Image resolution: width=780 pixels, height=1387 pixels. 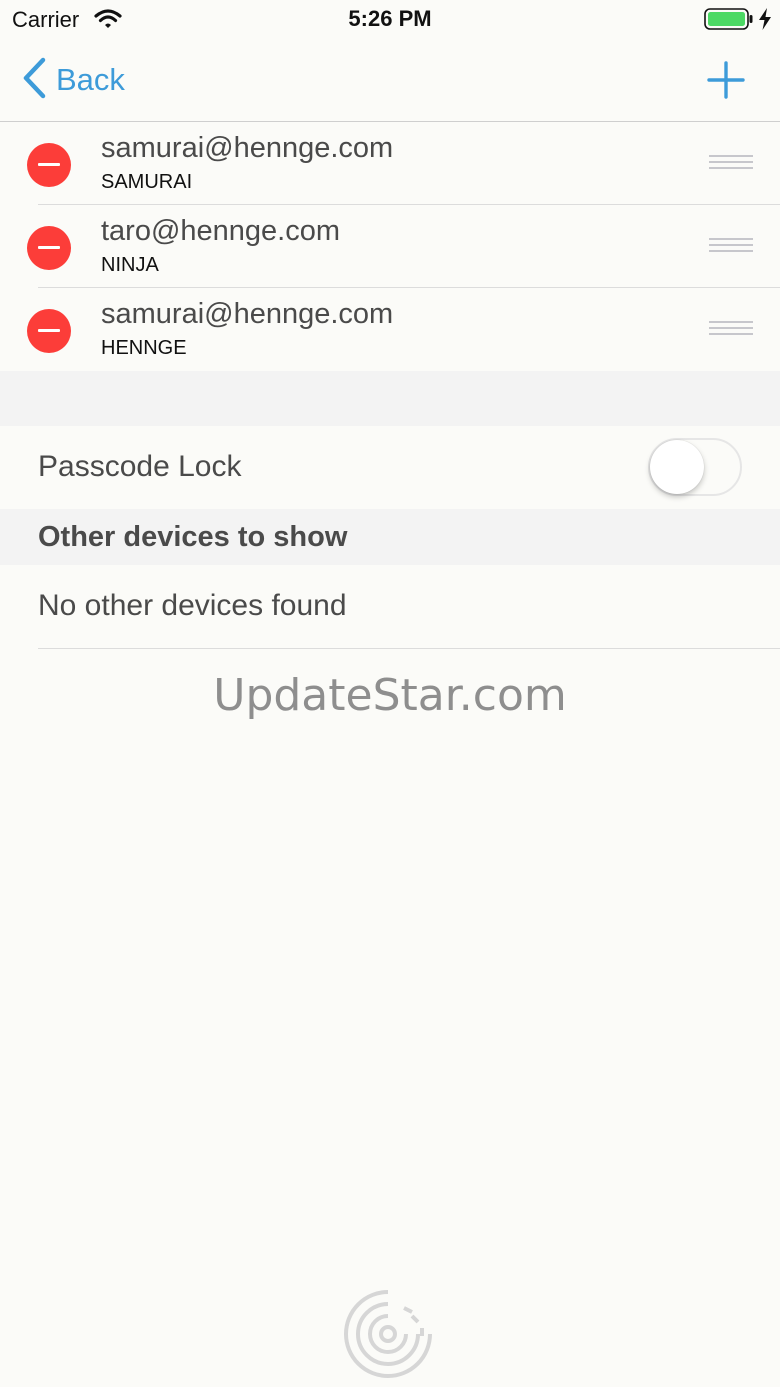 I want to click on section-spacer, so click(x=390, y=398).